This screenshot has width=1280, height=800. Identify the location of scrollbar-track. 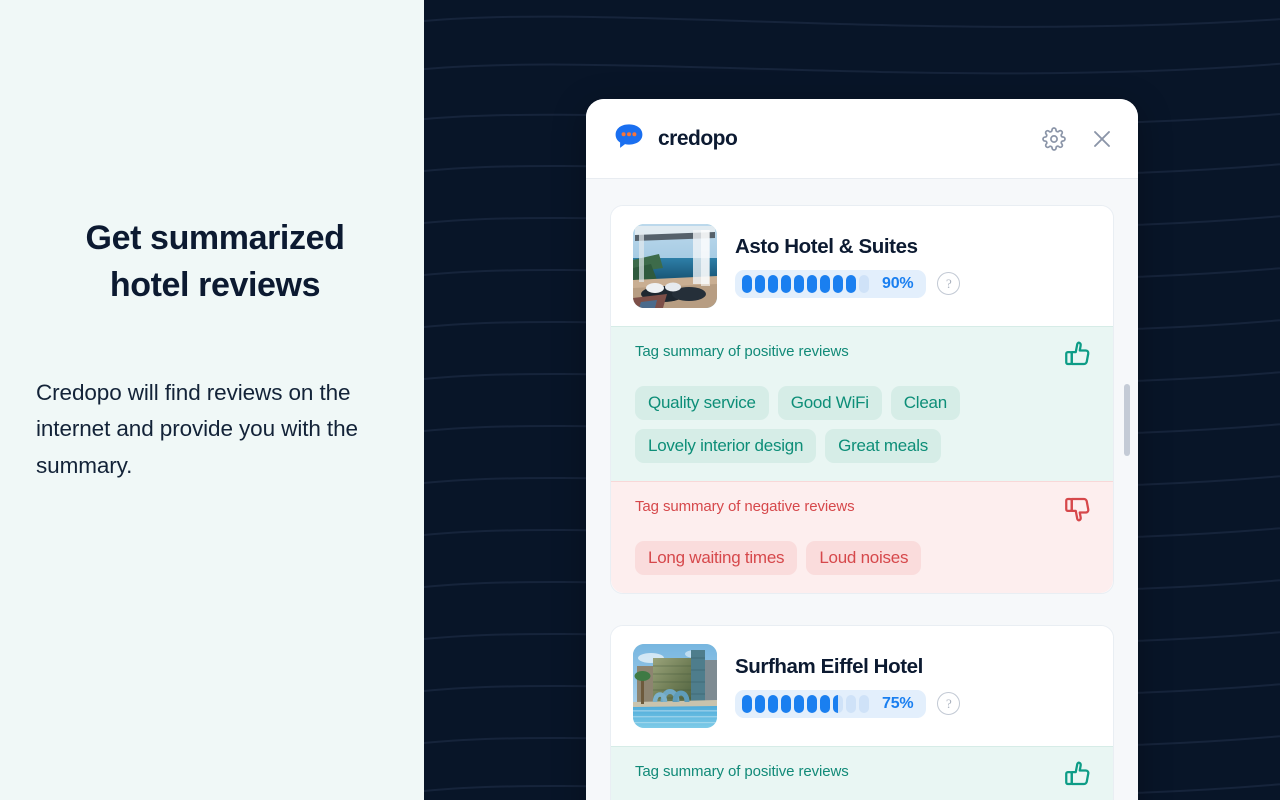
(1127, 491).